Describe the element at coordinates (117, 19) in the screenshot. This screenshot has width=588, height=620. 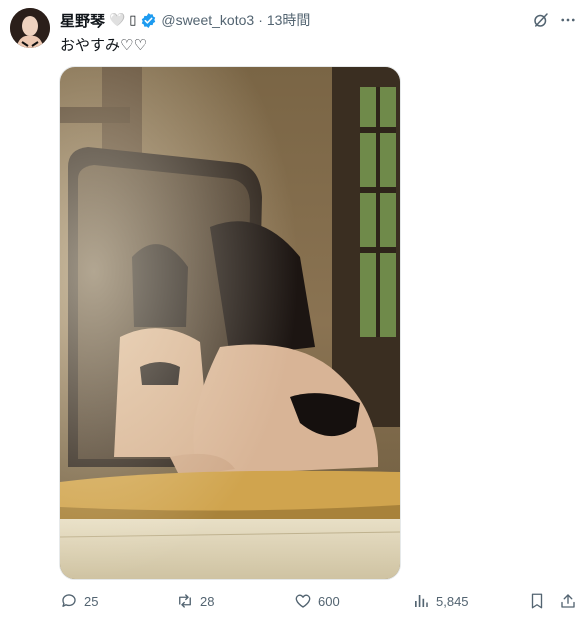
I see `name-emoji: 🤍` at that location.